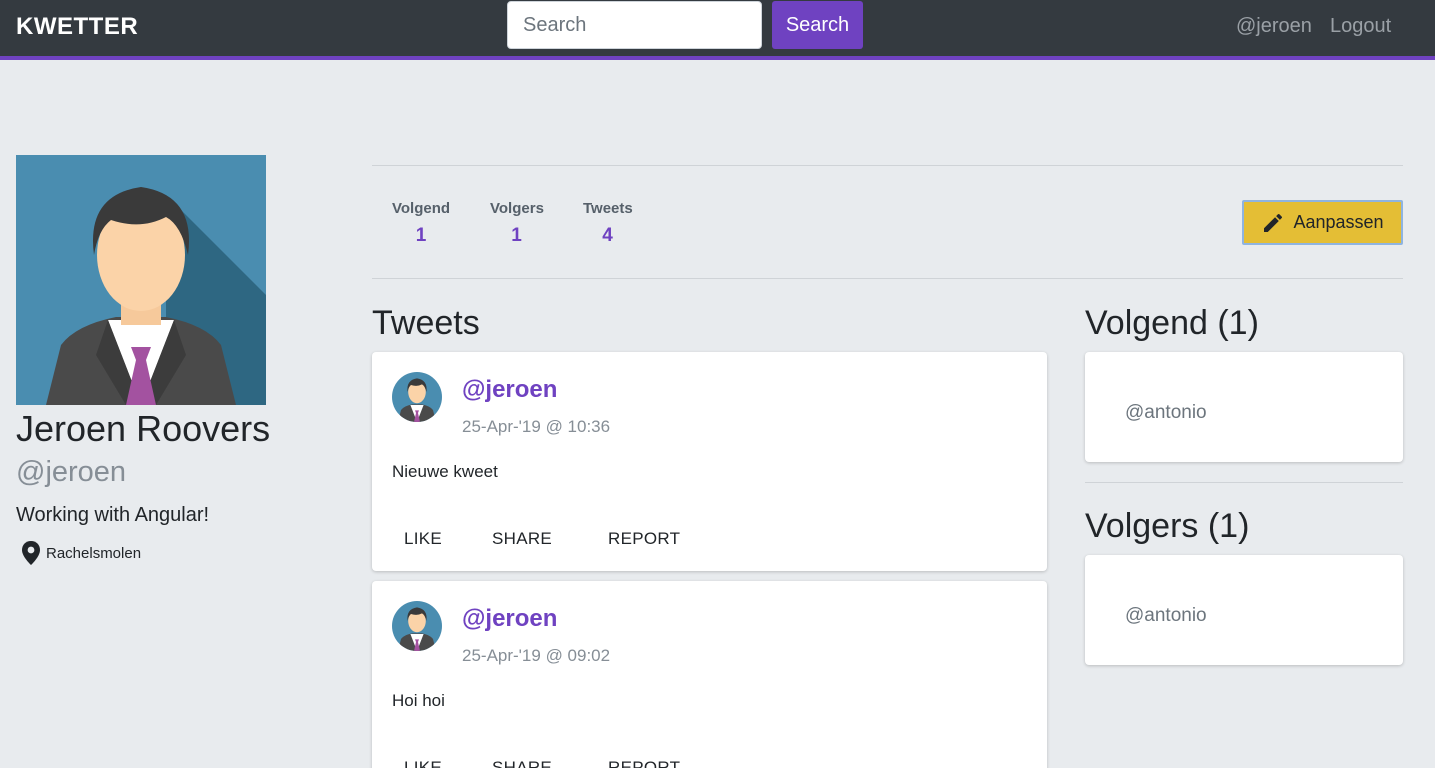  What do you see at coordinates (421, 208) in the screenshot?
I see `stat-label: Volgend` at bounding box center [421, 208].